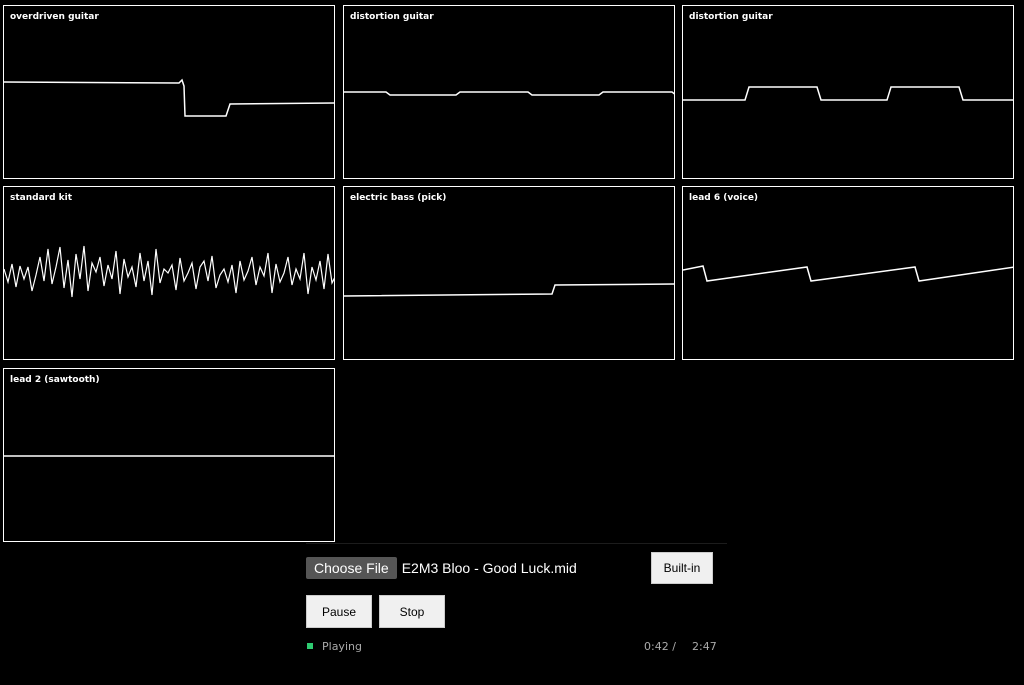  Describe the element at coordinates (412, 611) in the screenshot. I see `stop-button: Stop` at that location.